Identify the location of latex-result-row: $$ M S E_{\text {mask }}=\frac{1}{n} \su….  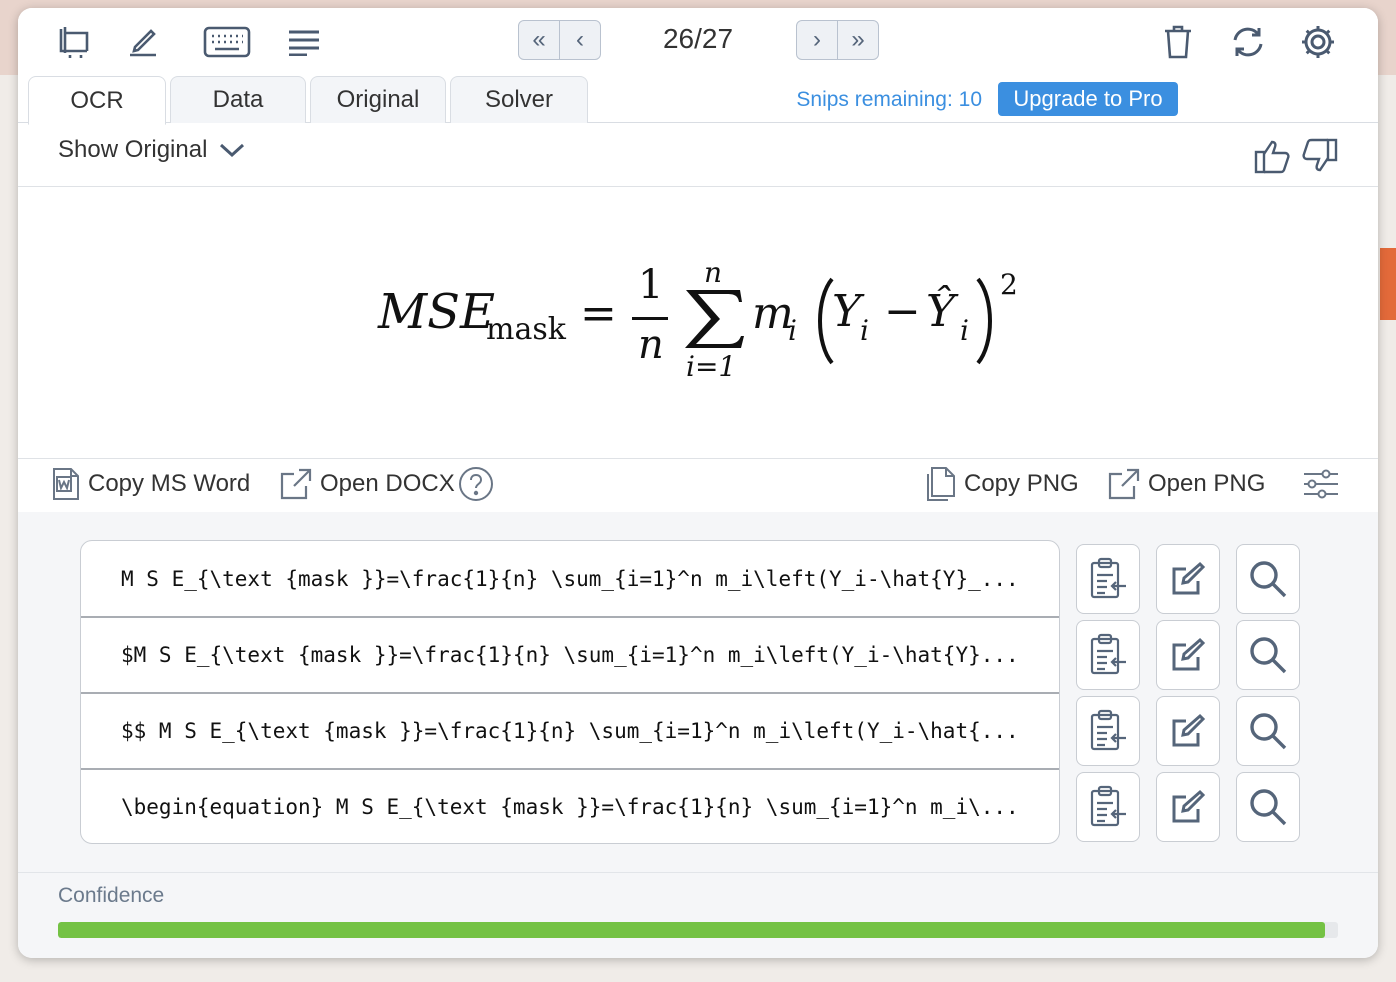
(570, 729).